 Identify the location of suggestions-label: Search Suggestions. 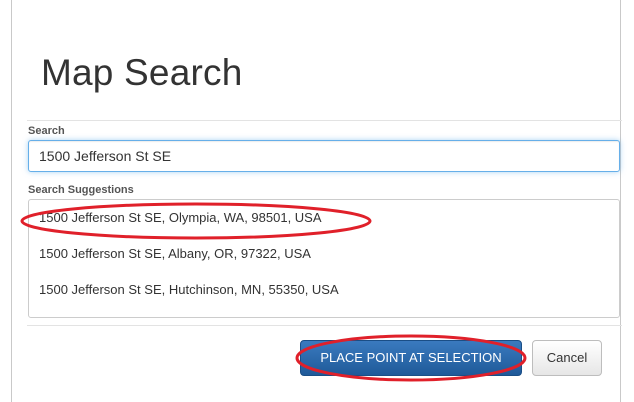
(81, 190).